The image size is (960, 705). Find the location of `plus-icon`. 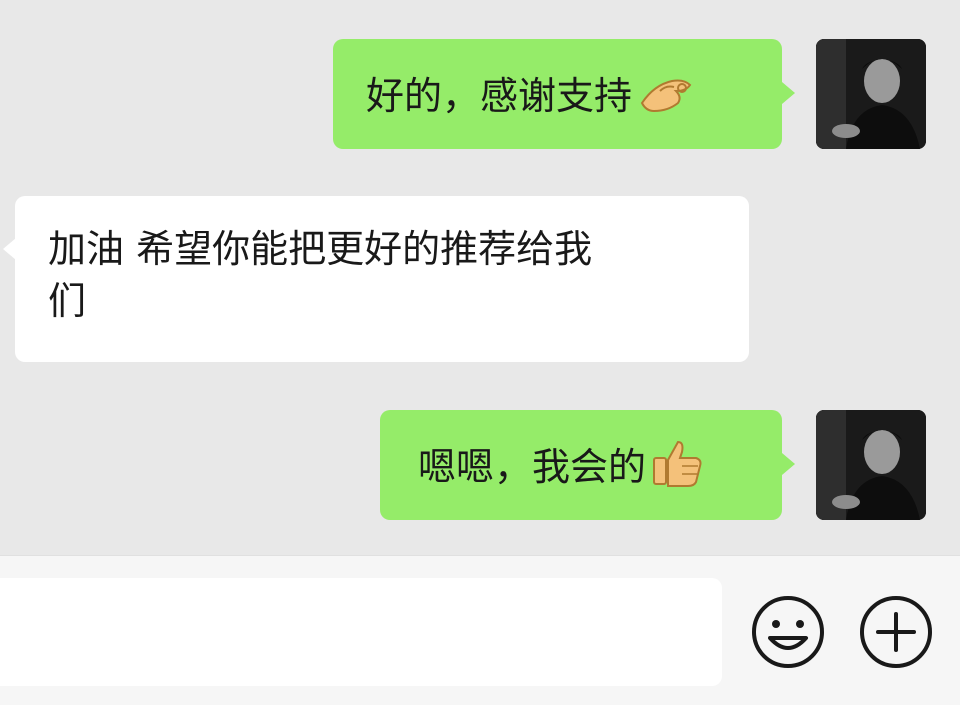

plus-icon is located at coordinates (896, 632).